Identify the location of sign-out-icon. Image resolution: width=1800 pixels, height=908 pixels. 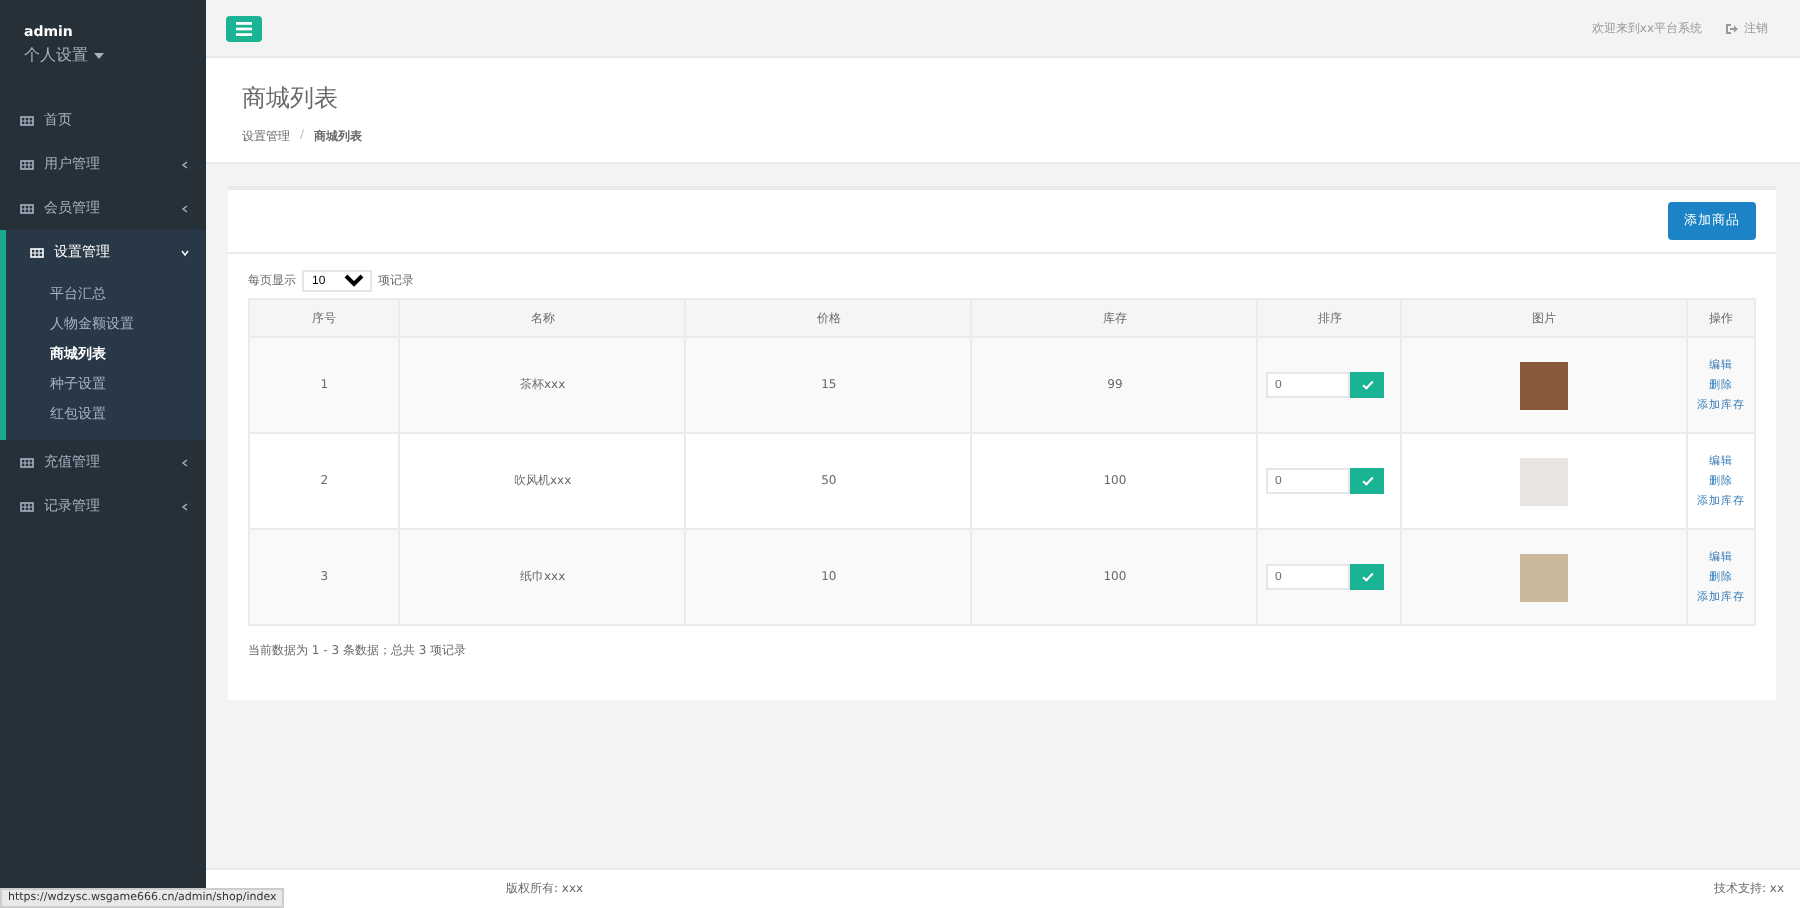
(1732, 28).